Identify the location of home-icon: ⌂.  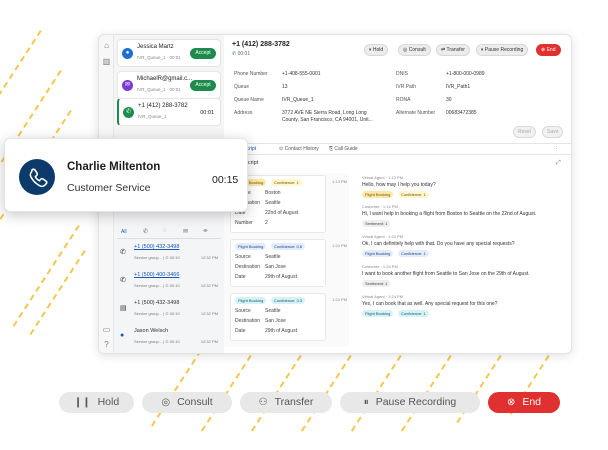
(106, 45).